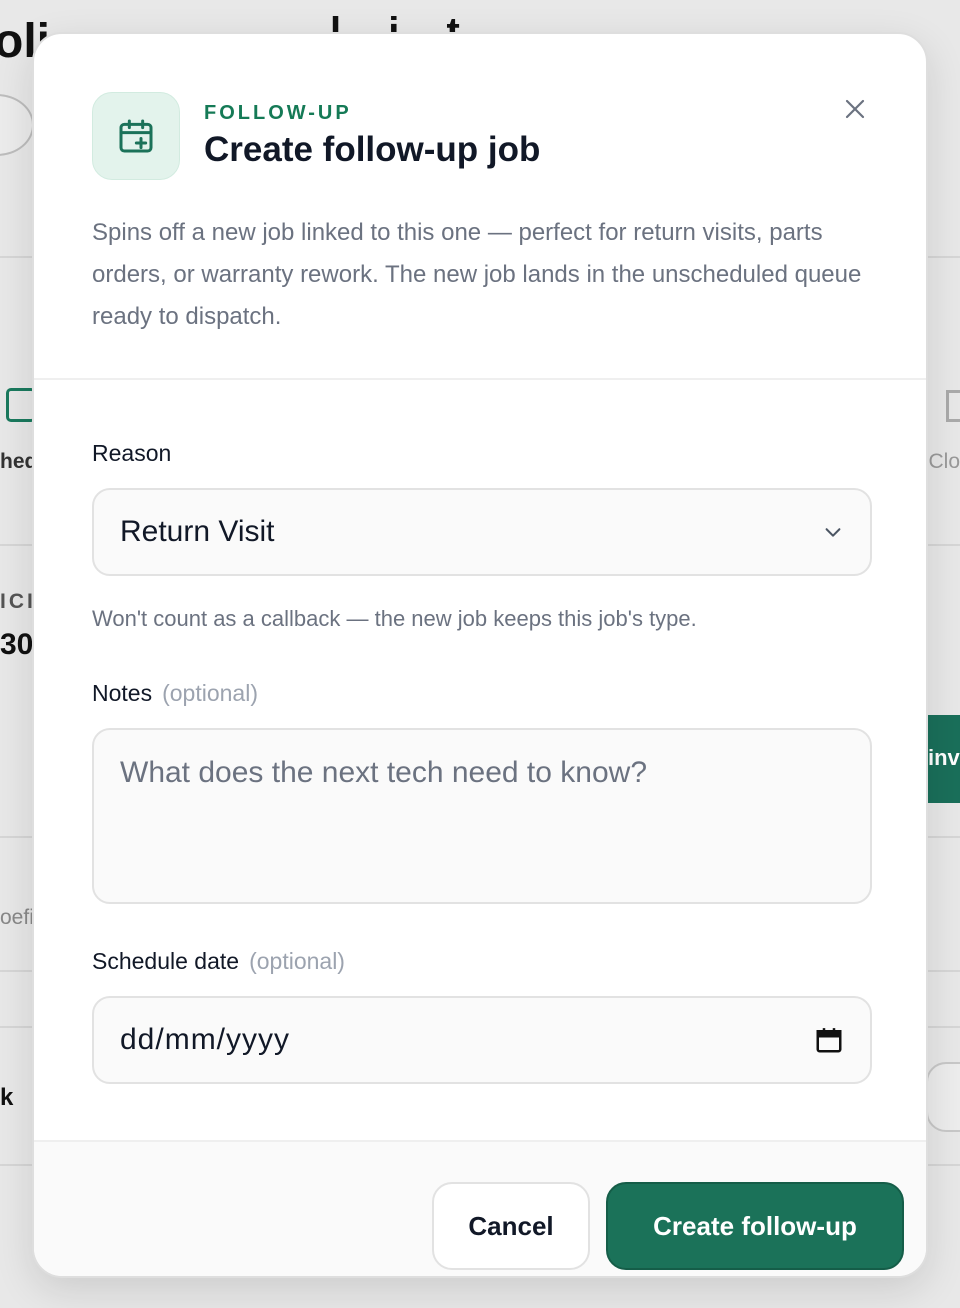 The image size is (960, 1308). I want to click on dialog-footer: Cancel Create follow-up, so click(480, 1208).